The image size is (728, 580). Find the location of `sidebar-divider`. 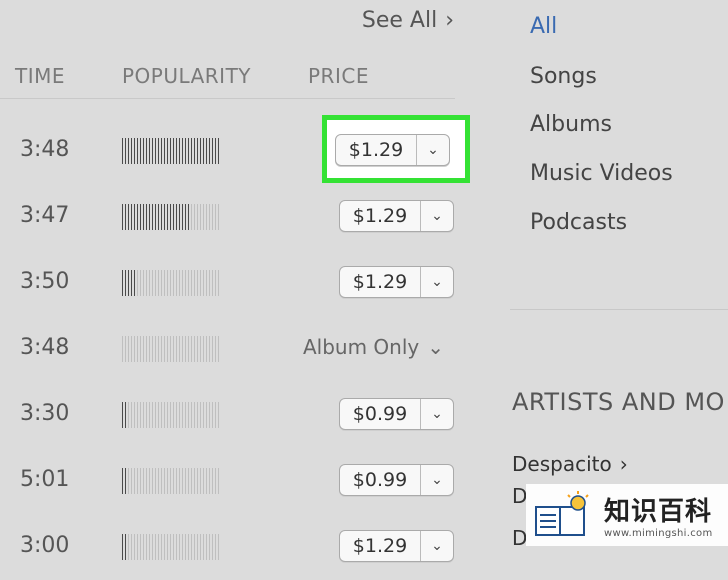

sidebar-divider is located at coordinates (619, 309).